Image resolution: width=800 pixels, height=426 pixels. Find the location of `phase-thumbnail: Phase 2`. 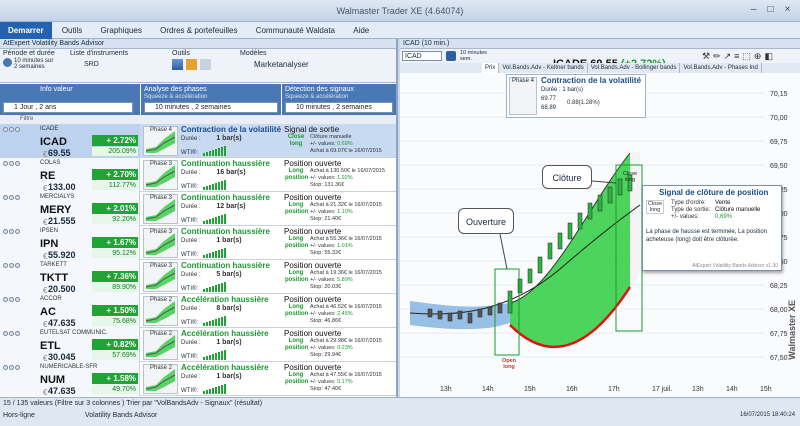

phase-thumbnail: Phase 2 is located at coordinates (160, 311).